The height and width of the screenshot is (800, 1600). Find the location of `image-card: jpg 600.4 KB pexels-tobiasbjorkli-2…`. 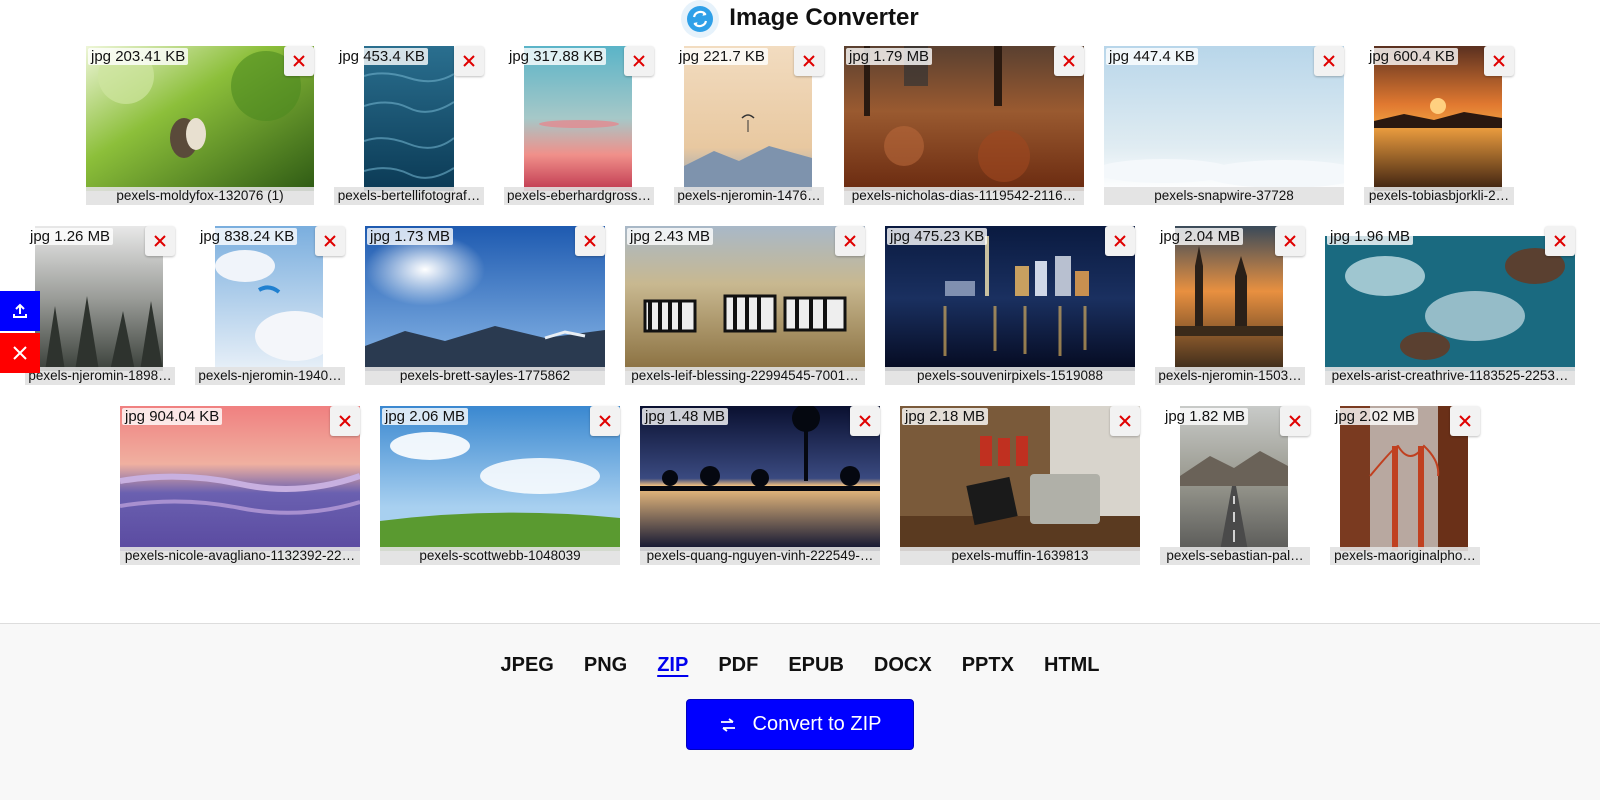

image-card: jpg 600.4 KB pexels-tobiasbjorkli-2… is located at coordinates (1439, 126).